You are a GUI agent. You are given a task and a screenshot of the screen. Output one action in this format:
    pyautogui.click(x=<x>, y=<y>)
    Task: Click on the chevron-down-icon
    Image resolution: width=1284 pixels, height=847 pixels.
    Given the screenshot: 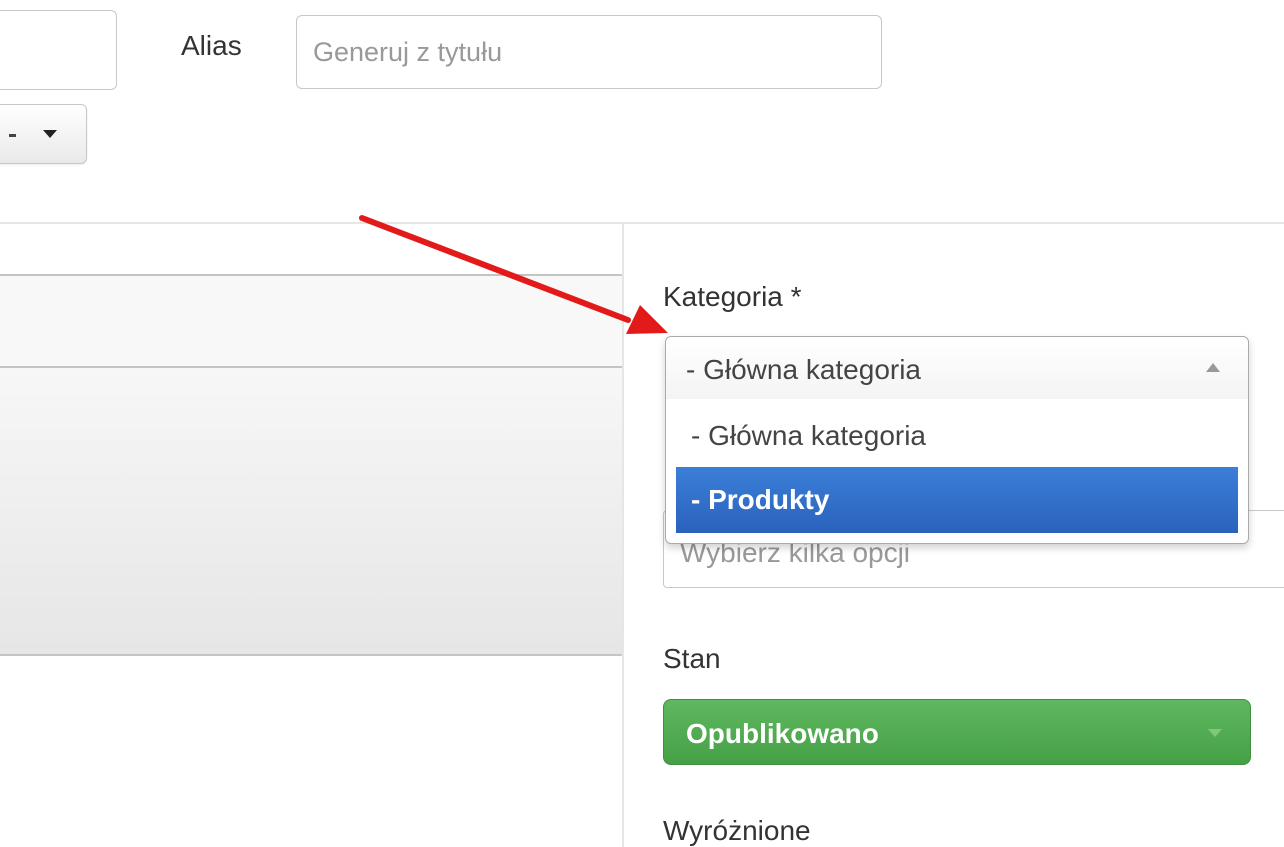 What is the action you would take?
    pyautogui.click(x=1215, y=733)
    